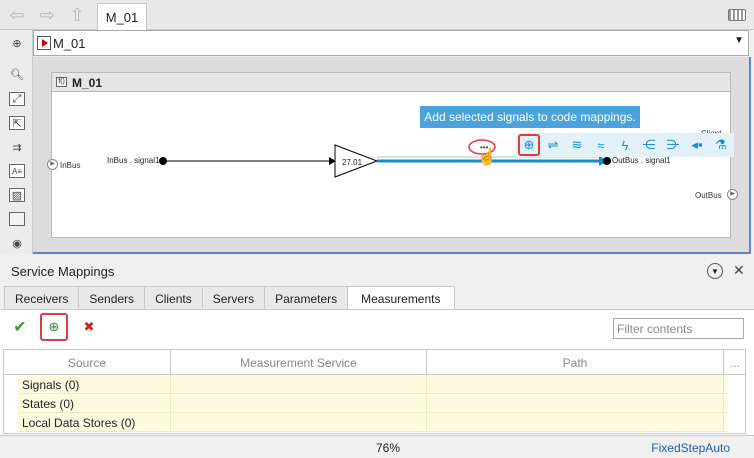  I want to click on tab-servers: Servers, so click(233, 298).